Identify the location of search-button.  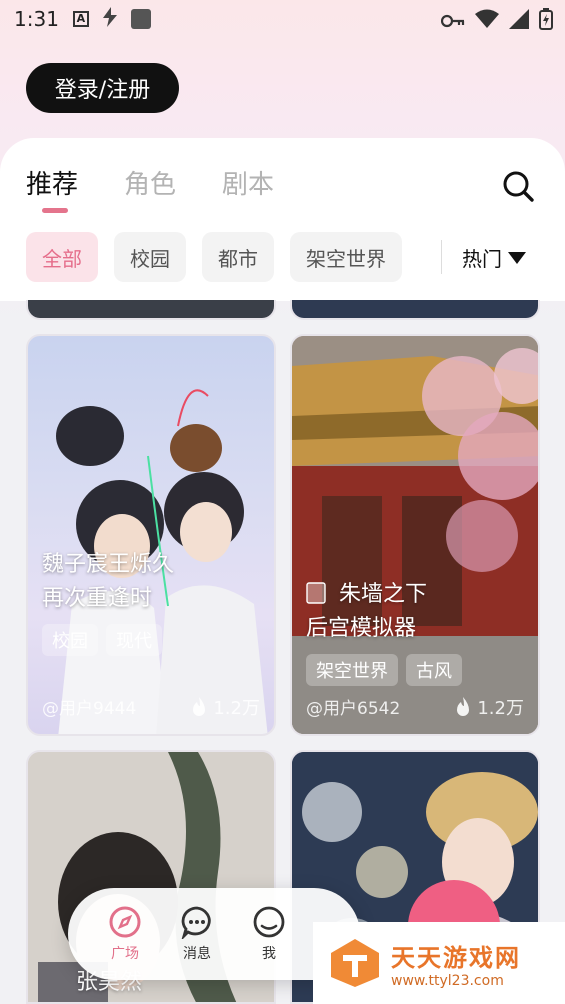
(518, 186).